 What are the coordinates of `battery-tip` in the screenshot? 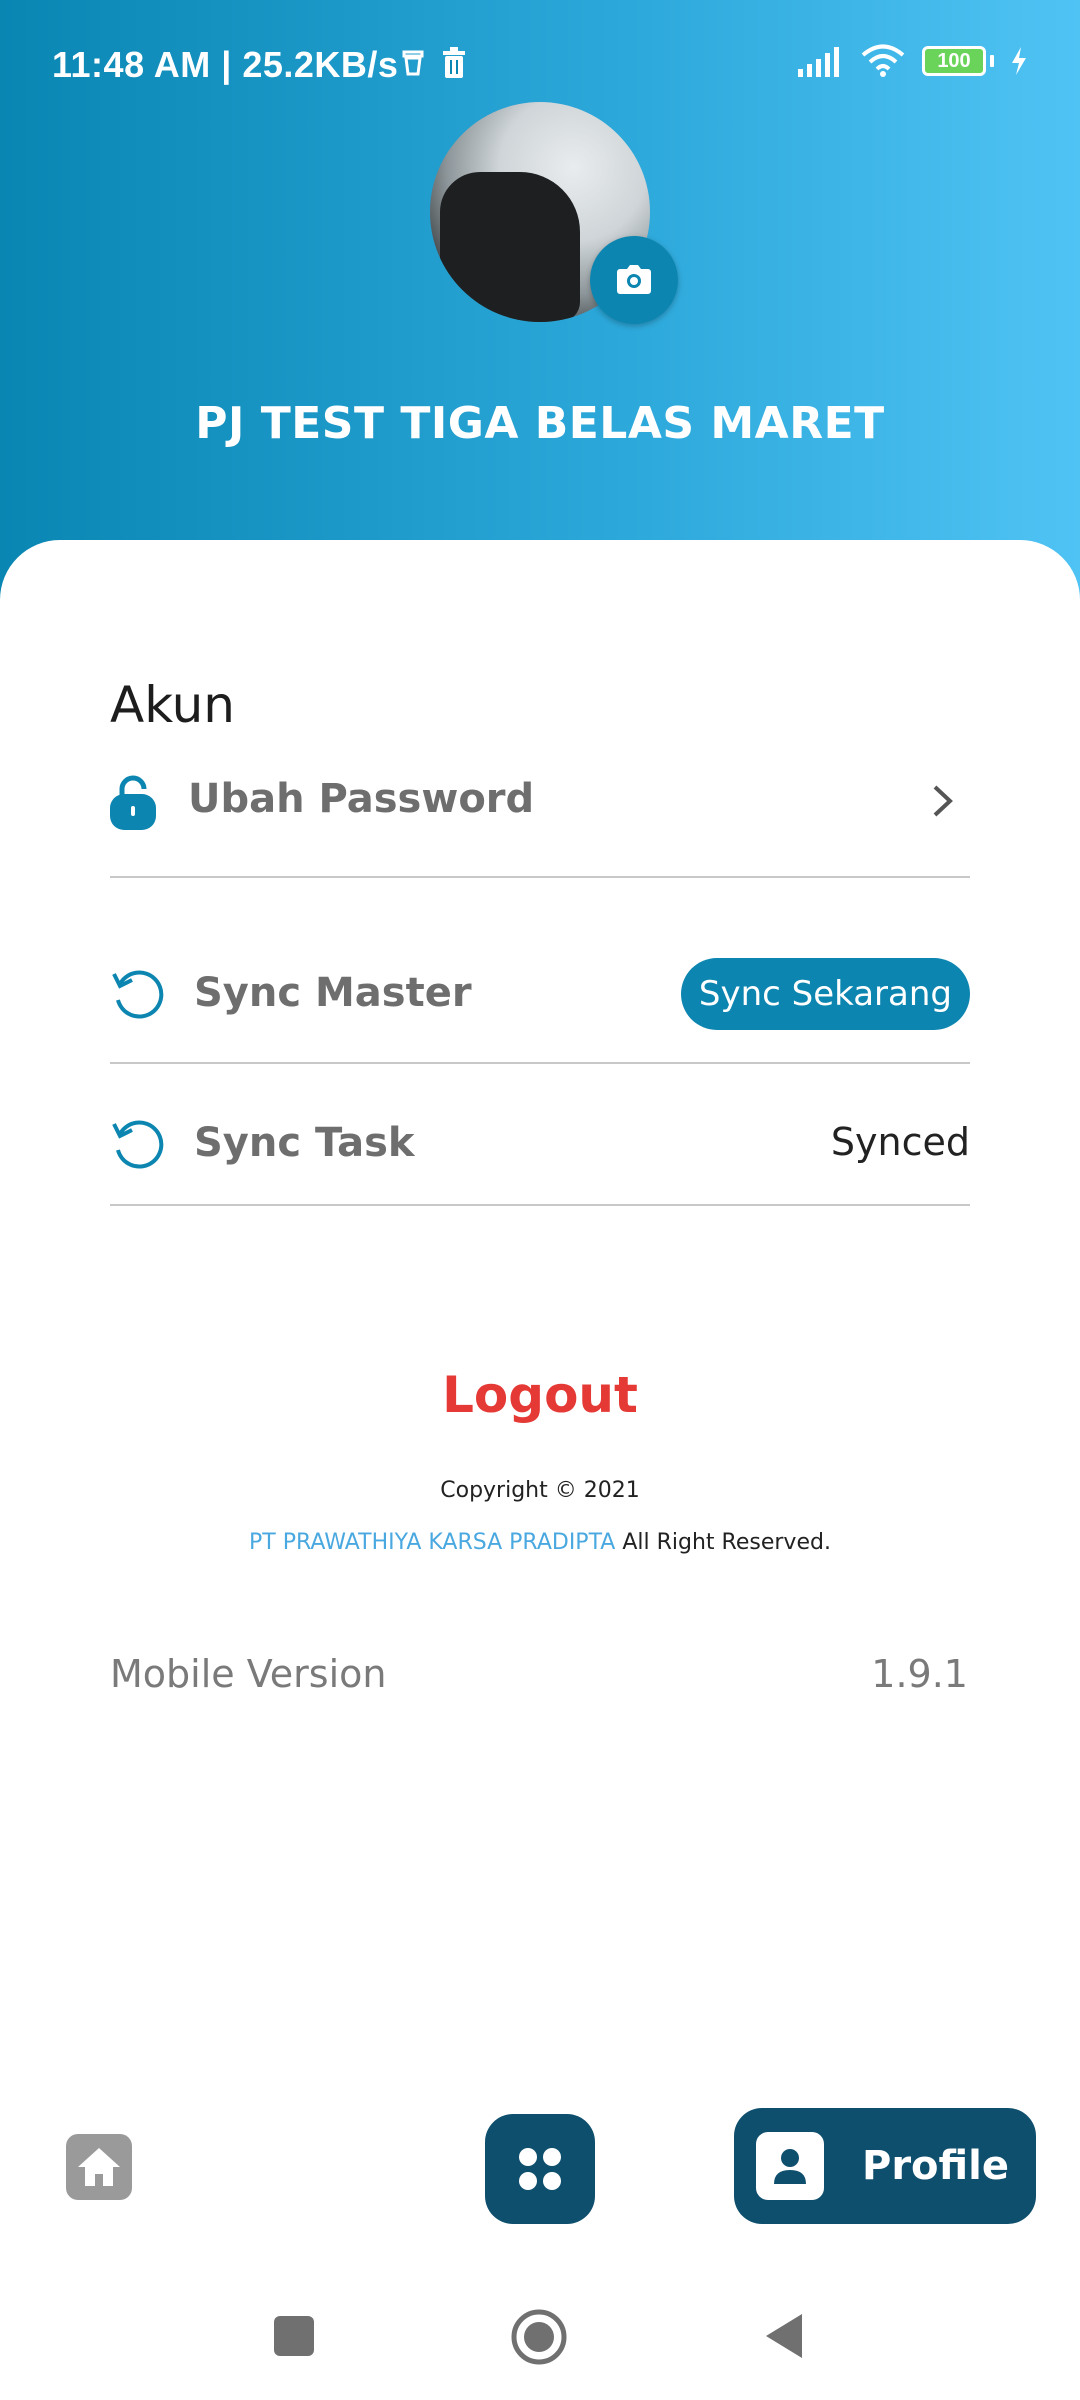 It's located at (992, 61).